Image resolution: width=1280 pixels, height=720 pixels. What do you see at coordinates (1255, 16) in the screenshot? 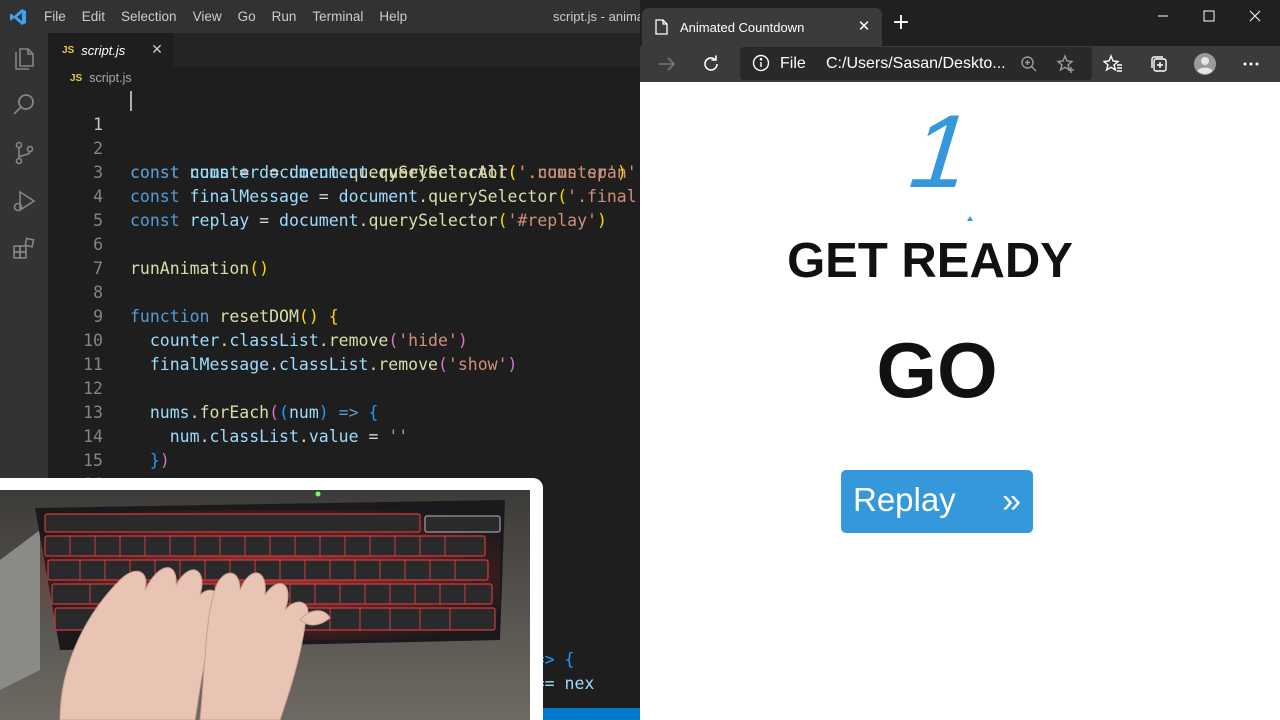
I see `window-close-icon` at bounding box center [1255, 16].